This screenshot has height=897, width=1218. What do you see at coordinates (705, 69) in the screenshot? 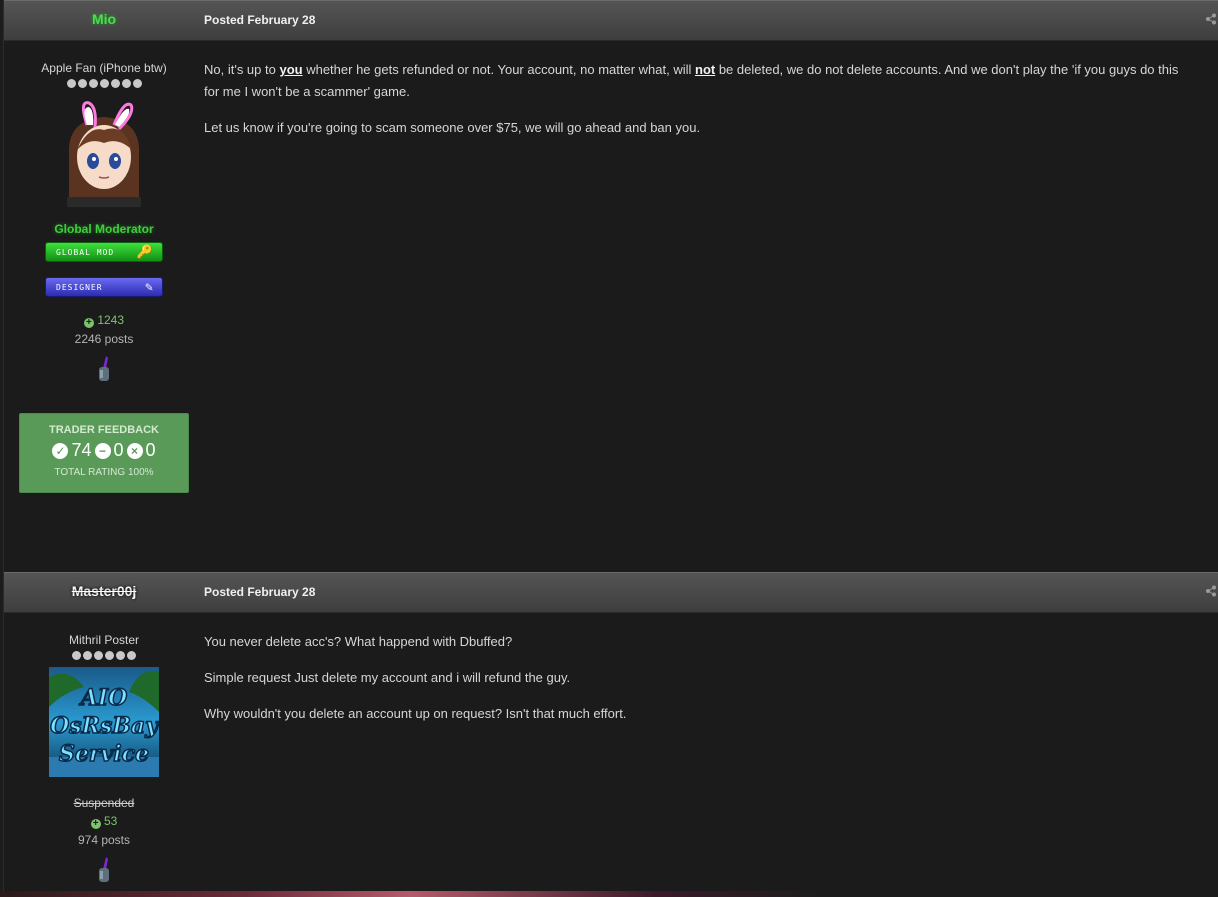
I see `emphasis-text: not` at bounding box center [705, 69].